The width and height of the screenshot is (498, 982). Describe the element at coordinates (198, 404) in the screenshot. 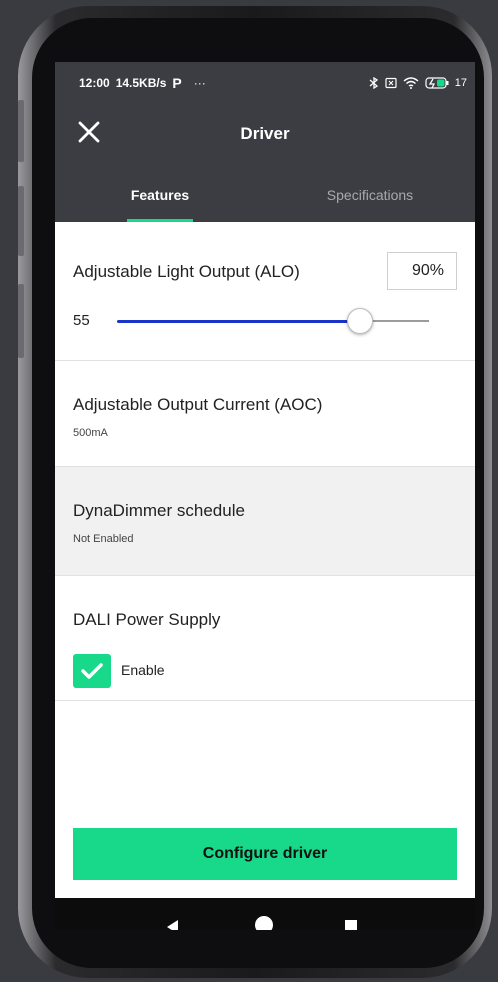

I see `aoc-title: Adjustable Output Current (AOC)` at that location.